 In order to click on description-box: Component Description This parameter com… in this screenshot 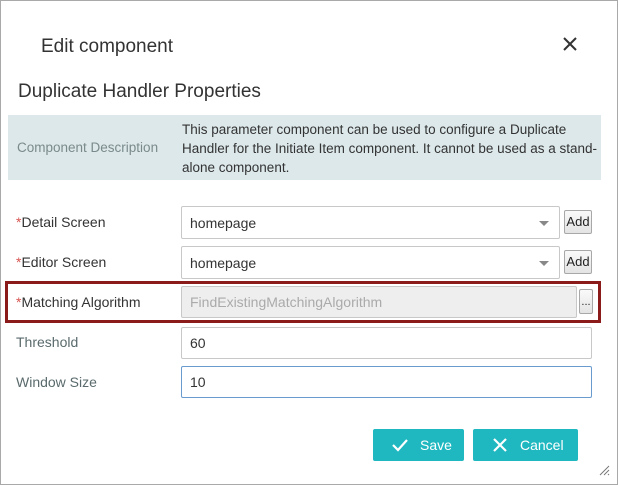, I will do `click(304, 147)`.